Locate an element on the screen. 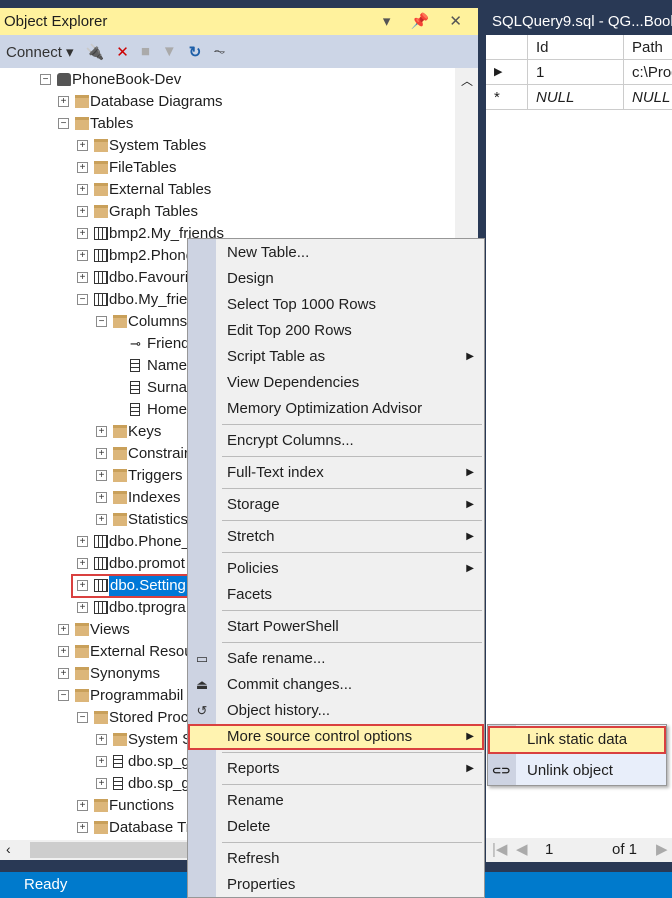 The width and height of the screenshot is (672, 898). row-indicator: * is located at coordinates (507, 97).